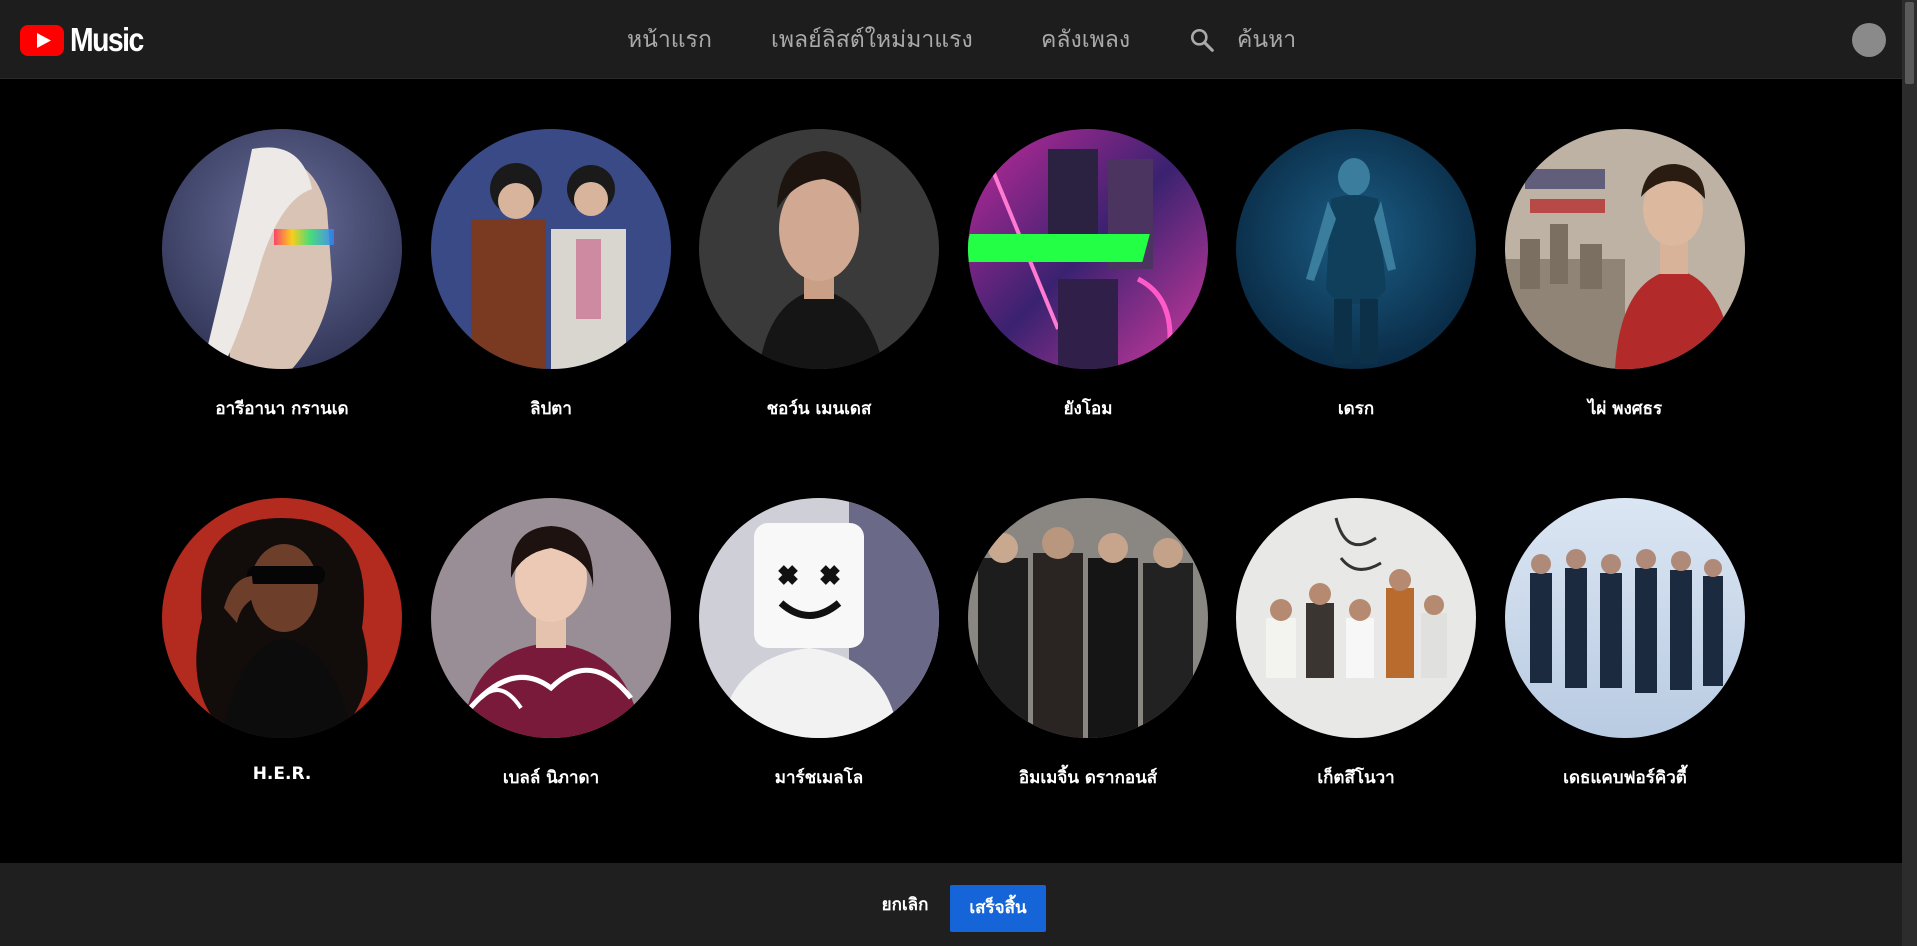  I want to click on artist-card: มาร์ชเมลโล, so click(819, 644).